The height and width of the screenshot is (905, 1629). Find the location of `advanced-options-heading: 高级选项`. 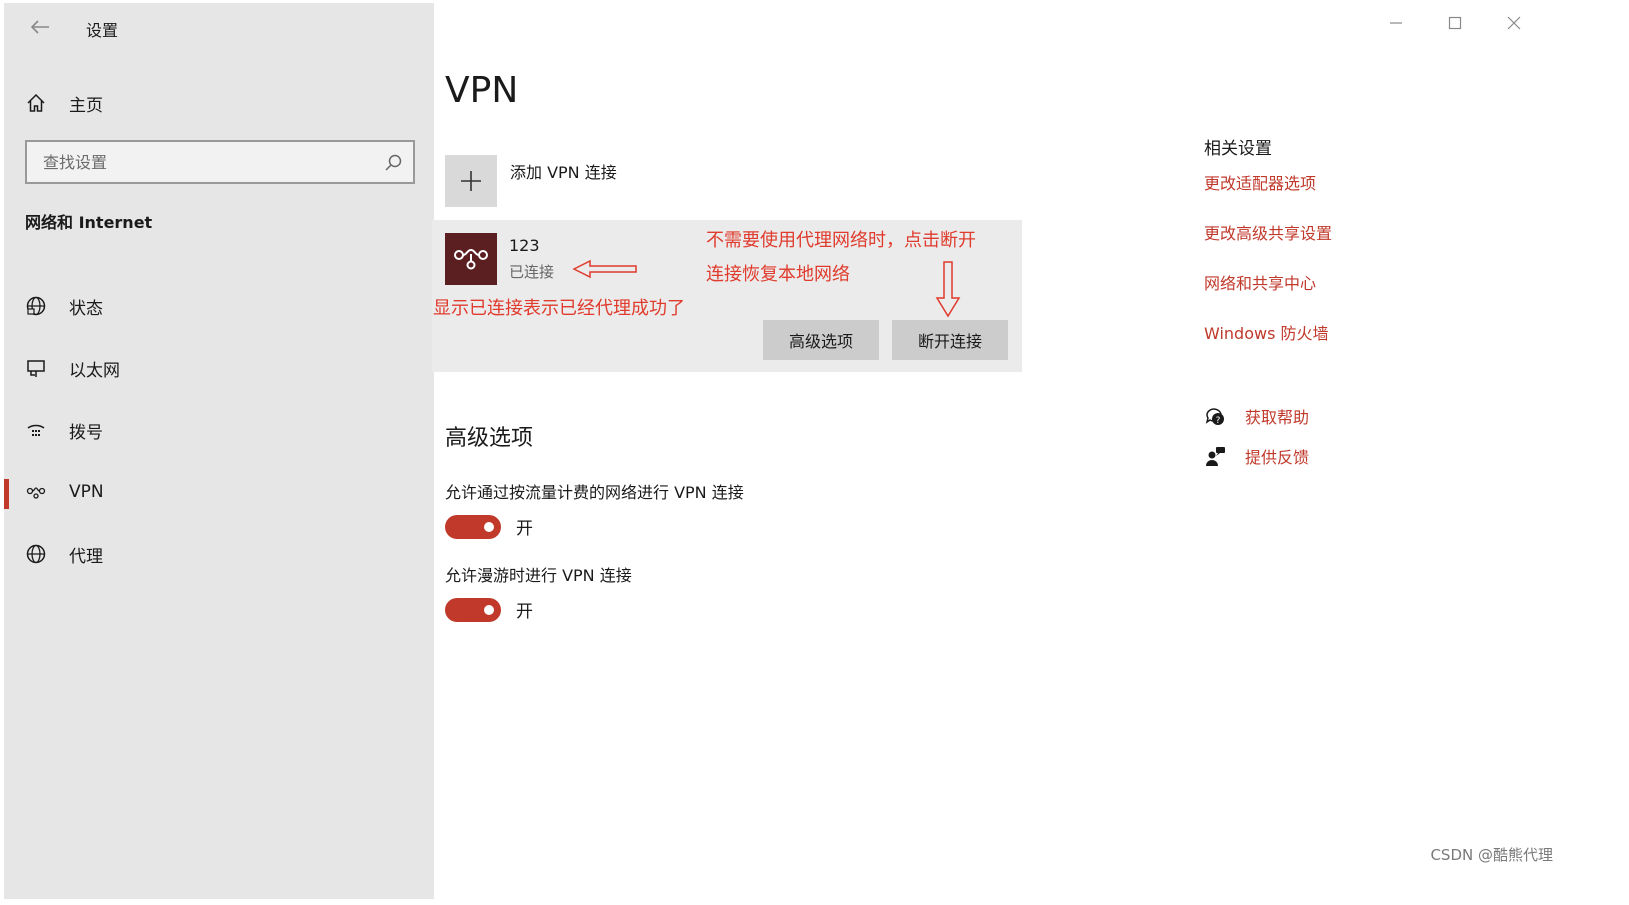

advanced-options-heading: 高级选项 is located at coordinates (489, 438).